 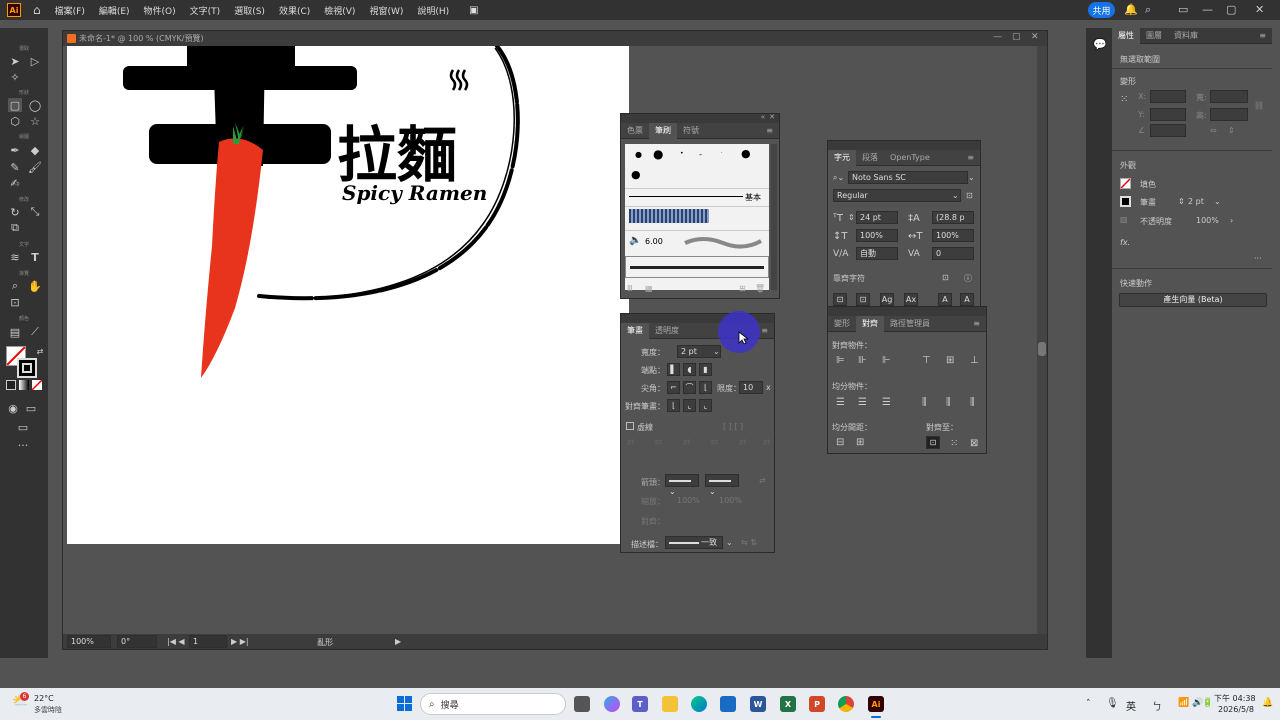 I want to click on menu-help: 說明(H), so click(x=433, y=10).